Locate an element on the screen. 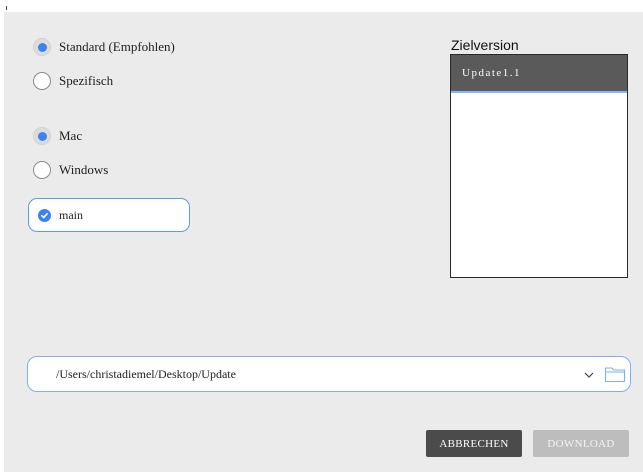 The height and width of the screenshot is (472, 643). version-list-item: Update1.1 is located at coordinates (539, 74).